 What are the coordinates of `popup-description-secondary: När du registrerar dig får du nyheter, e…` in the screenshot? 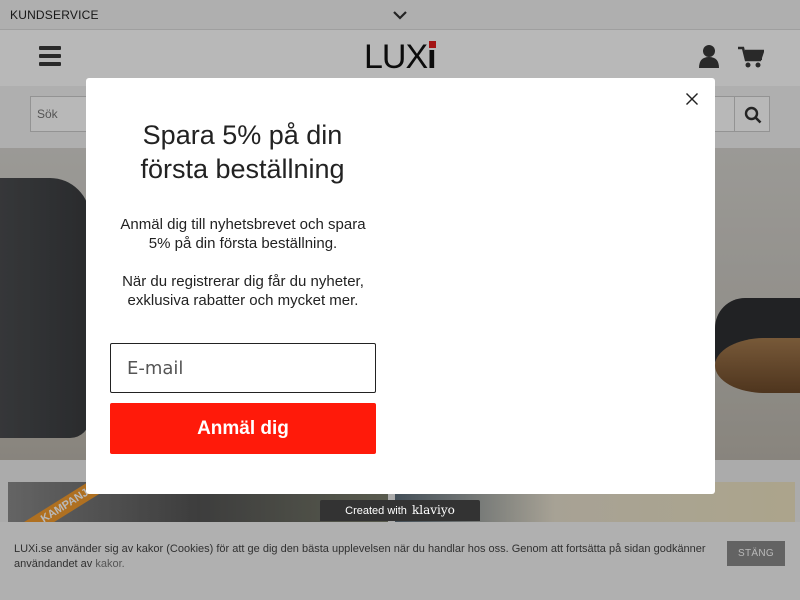 It's located at (243, 291).